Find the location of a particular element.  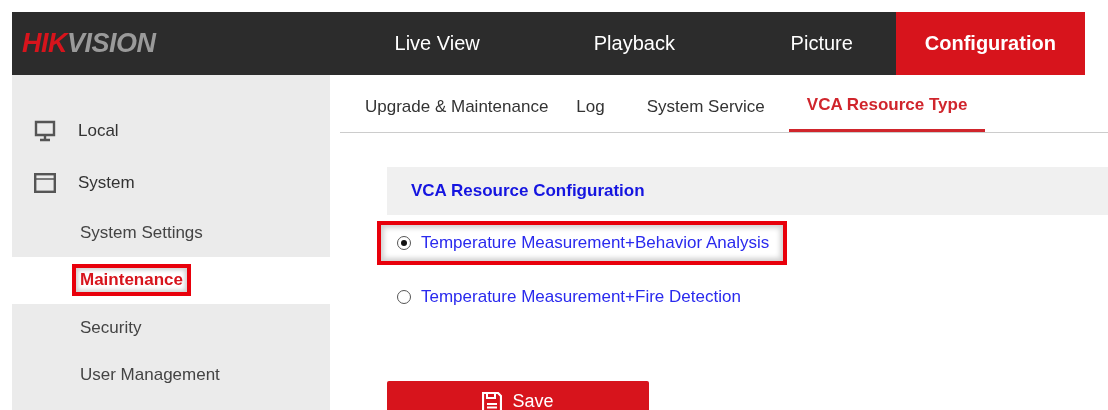

nav-tab: Live View is located at coordinates (437, 43).